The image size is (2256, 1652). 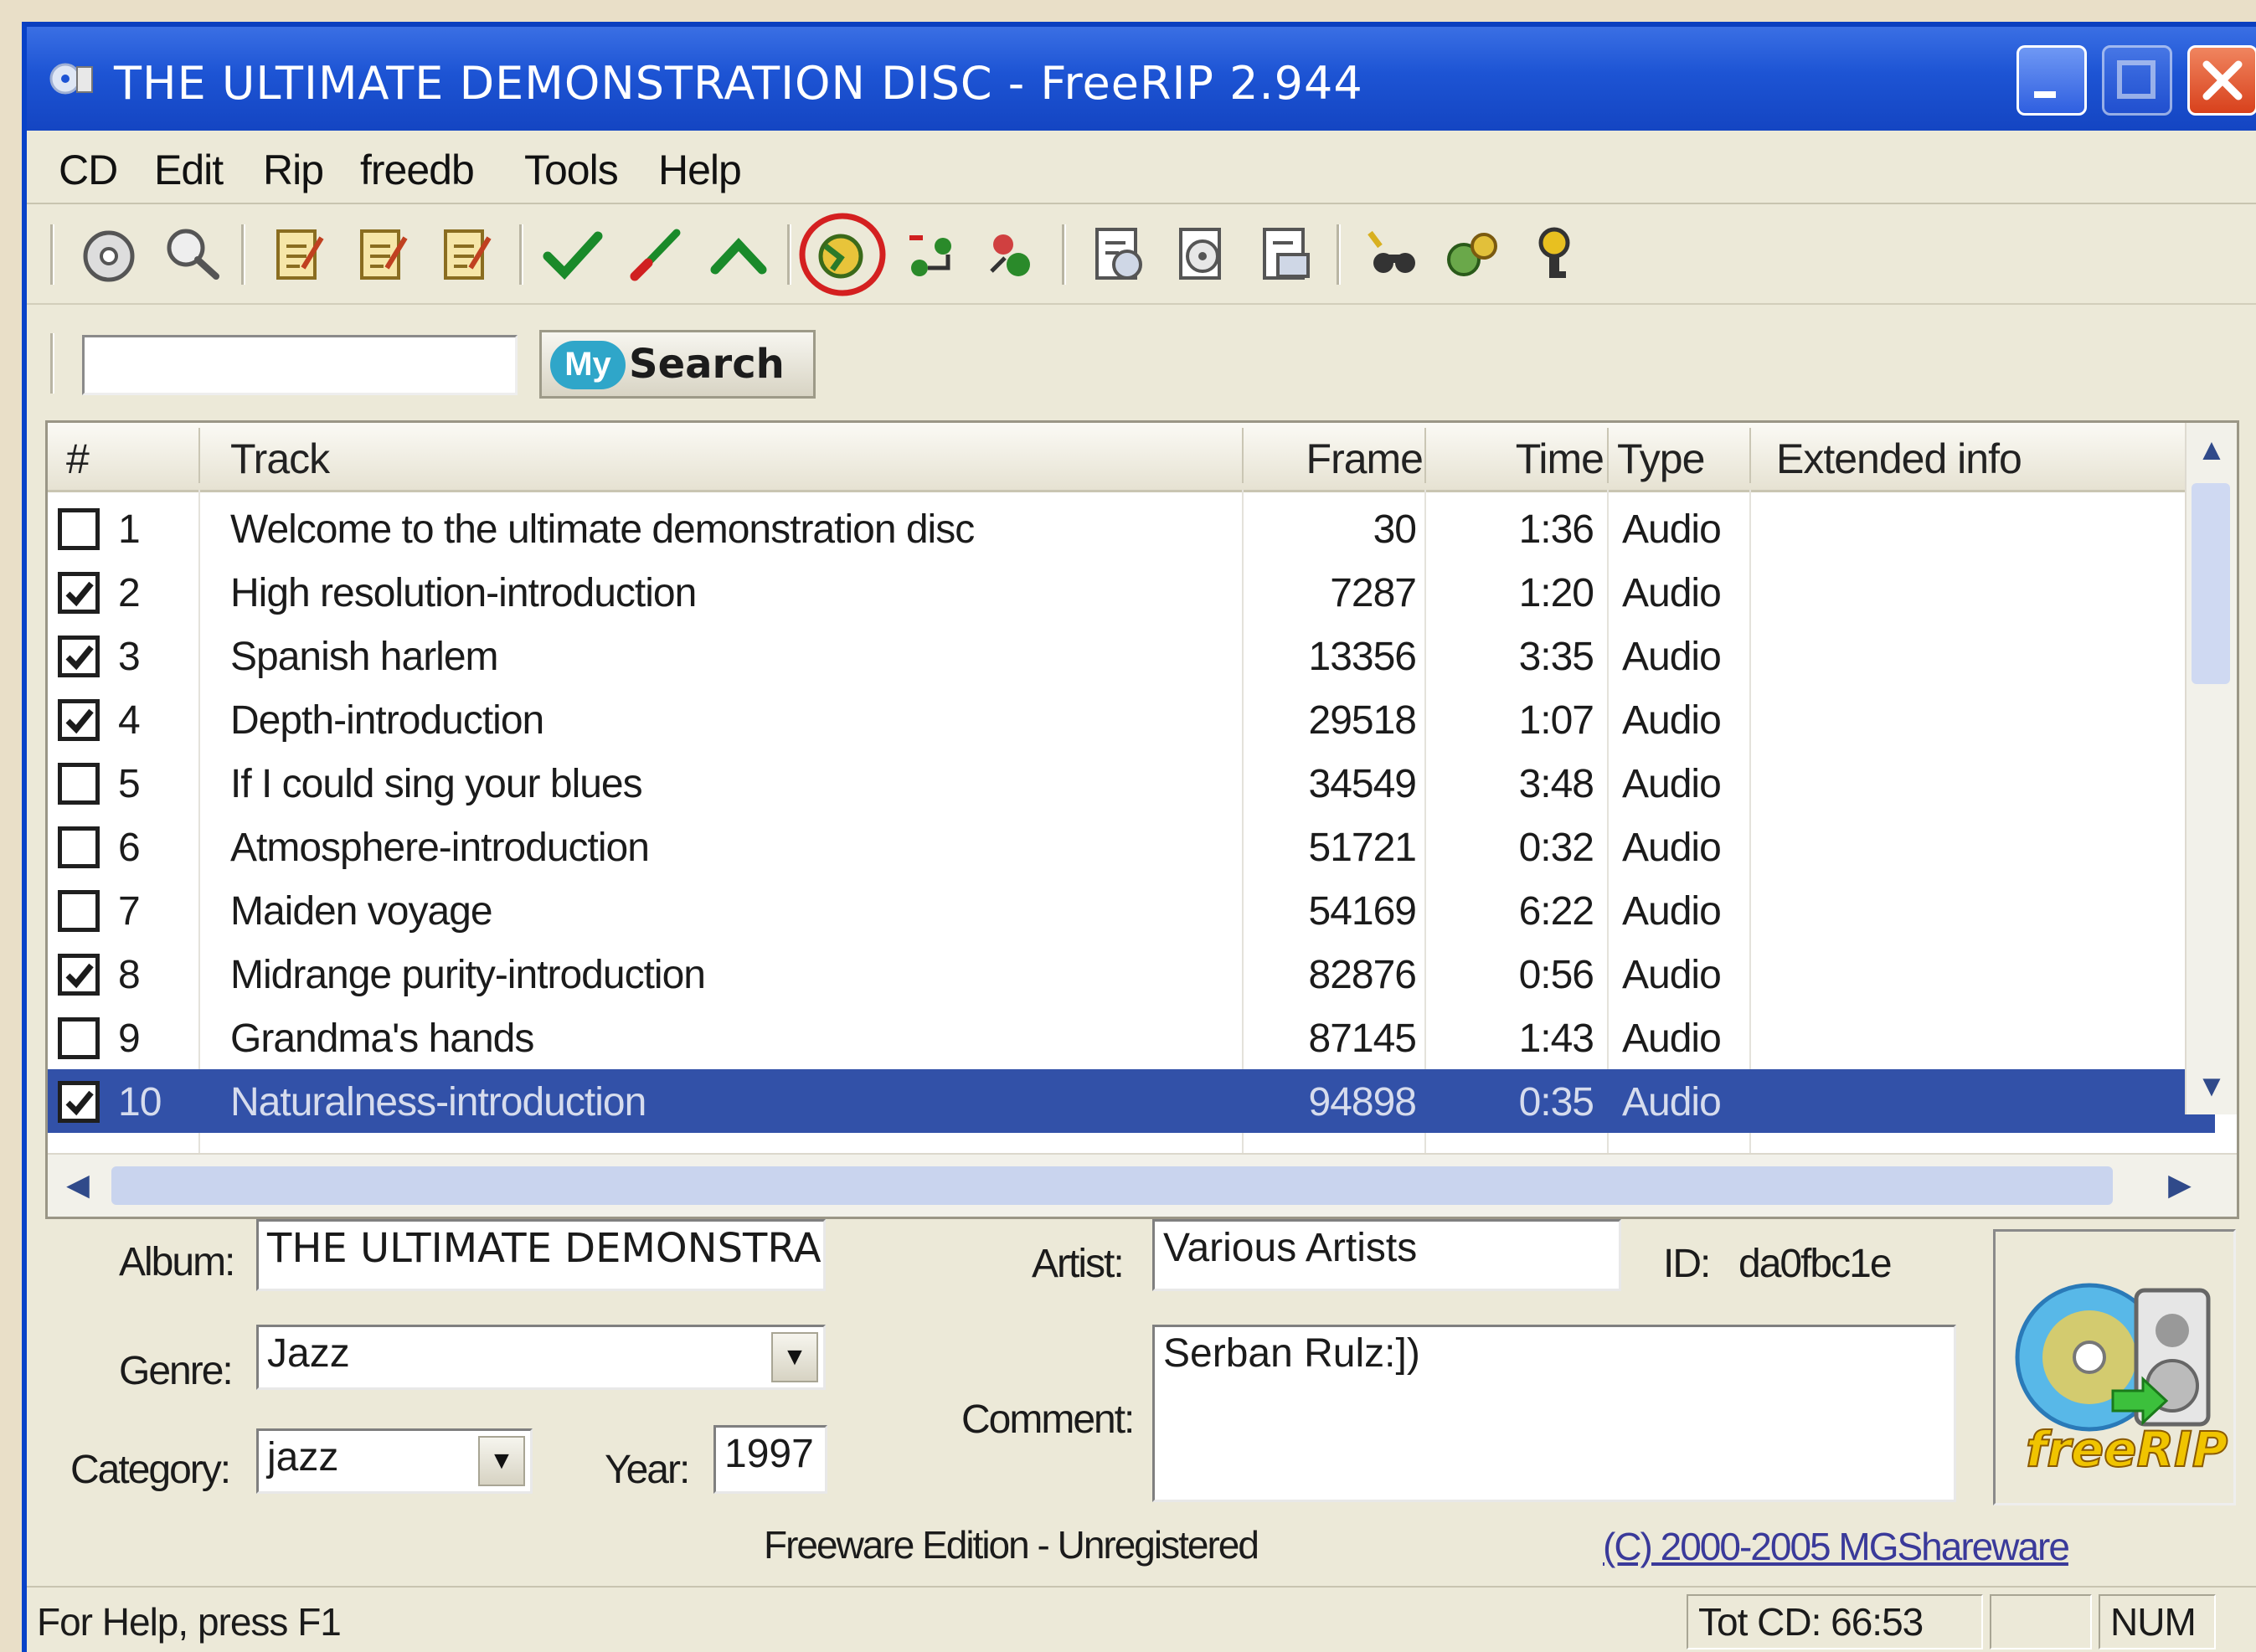 I want to click on year-field: 1997, so click(x=770, y=1460).